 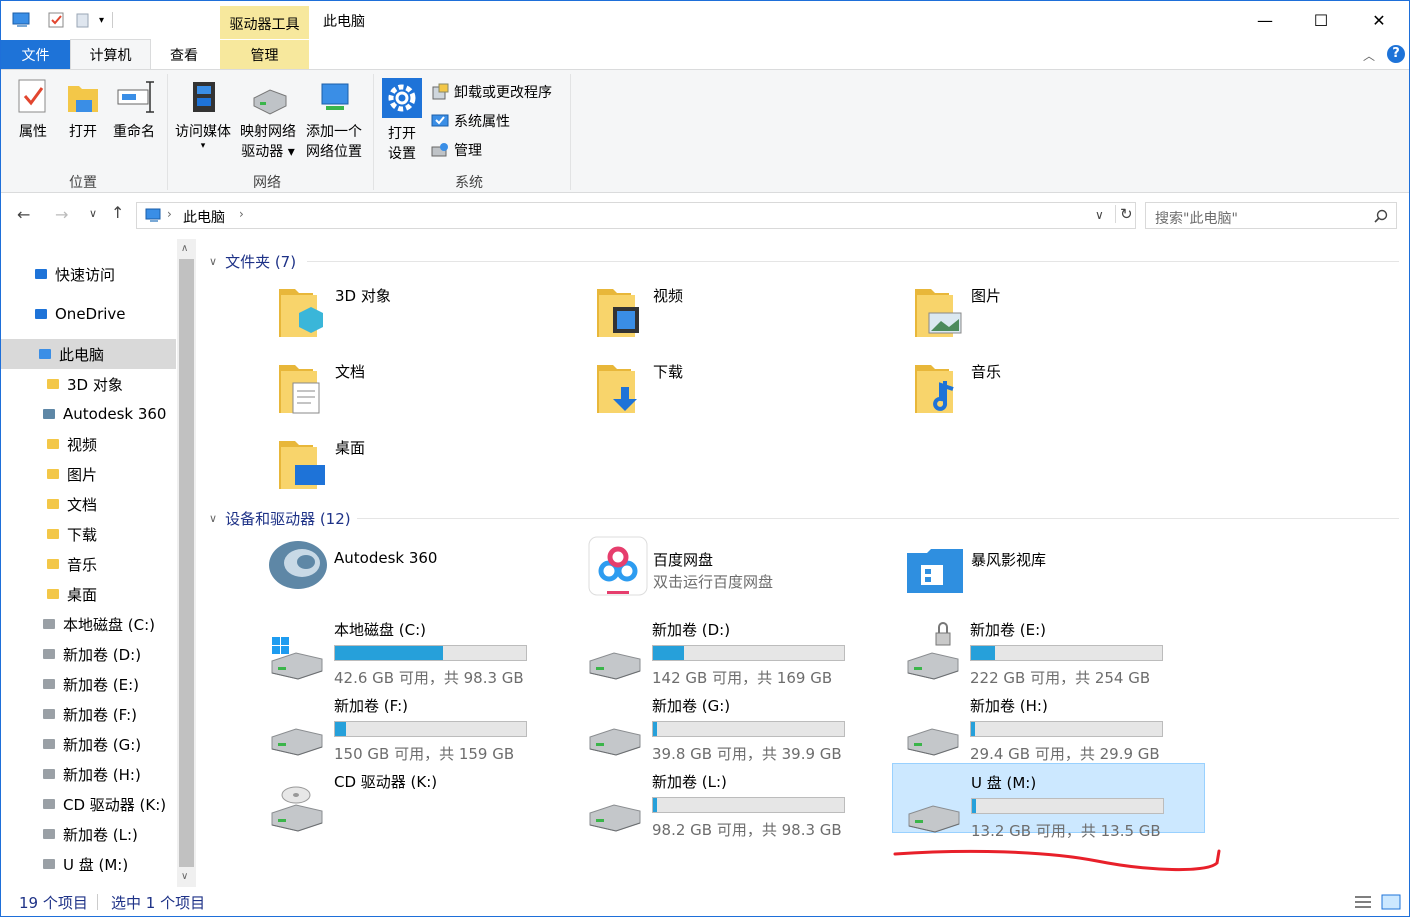 I want to click on tab-manage: 管理, so click(x=264, y=54).